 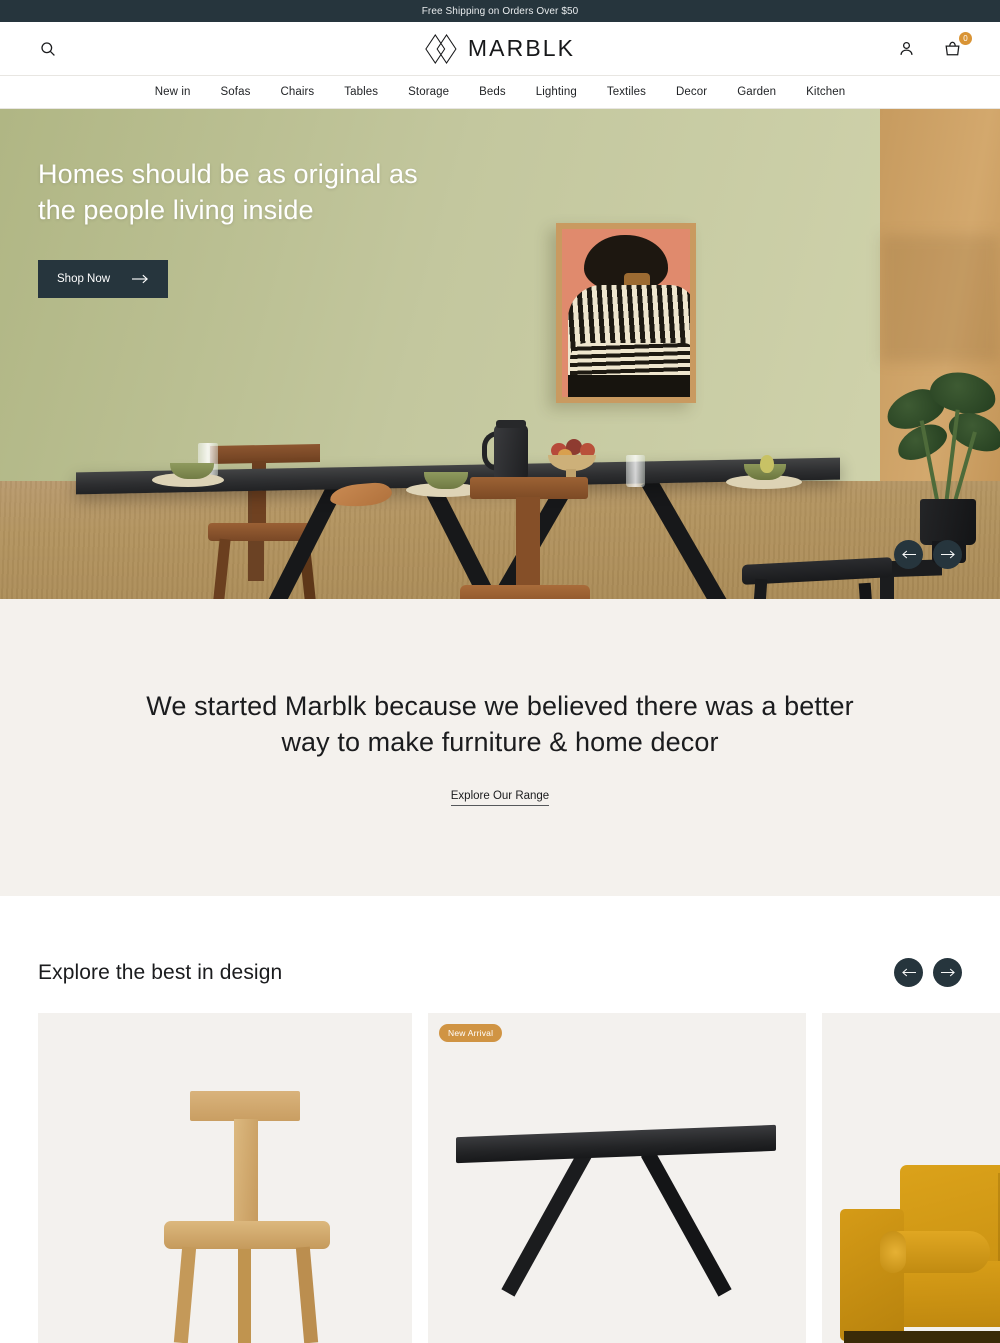 I want to click on shopping-bag-icon: 0, so click(x=955, y=47).